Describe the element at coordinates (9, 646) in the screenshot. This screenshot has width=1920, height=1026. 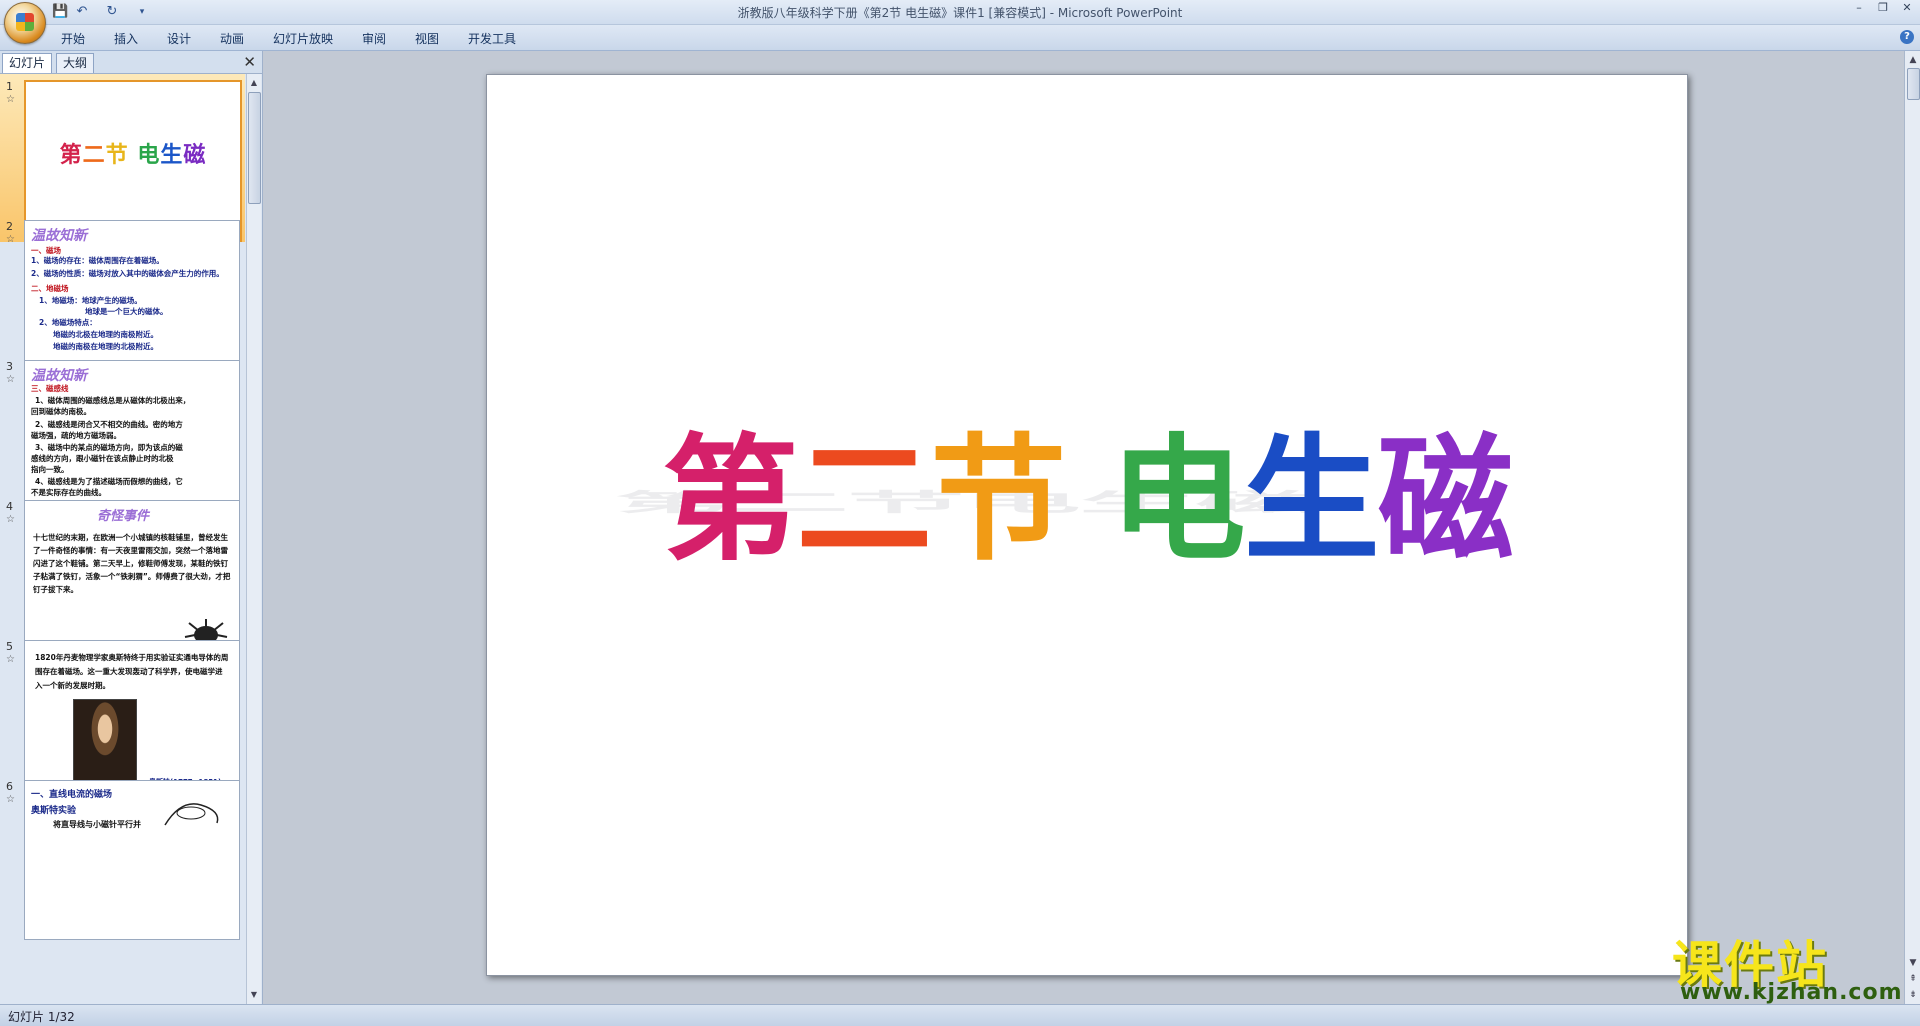
I see `slide-number: 5` at that location.